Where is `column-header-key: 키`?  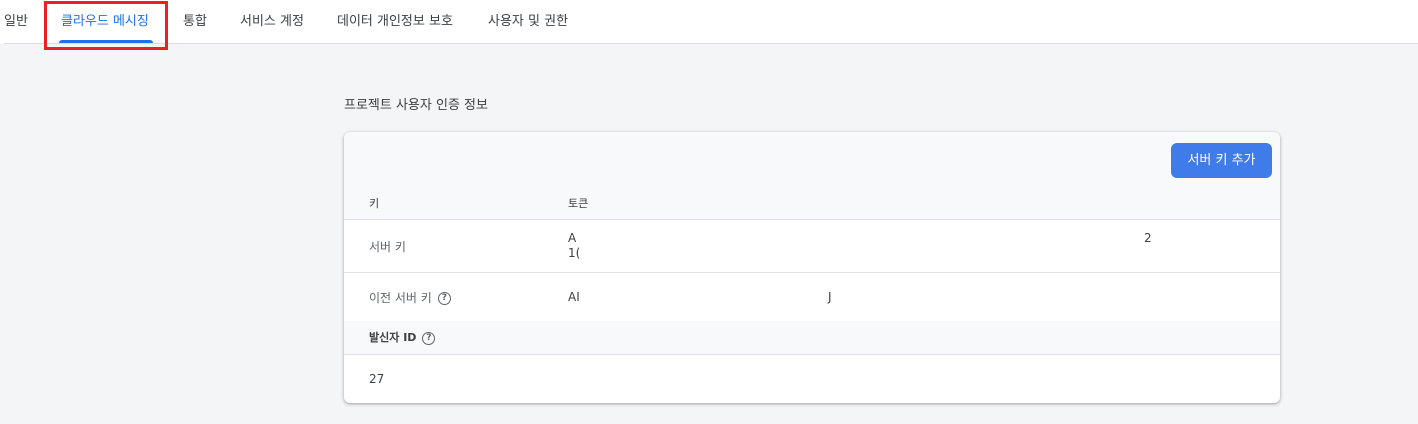 column-header-key: 키 is located at coordinates (374, 203).